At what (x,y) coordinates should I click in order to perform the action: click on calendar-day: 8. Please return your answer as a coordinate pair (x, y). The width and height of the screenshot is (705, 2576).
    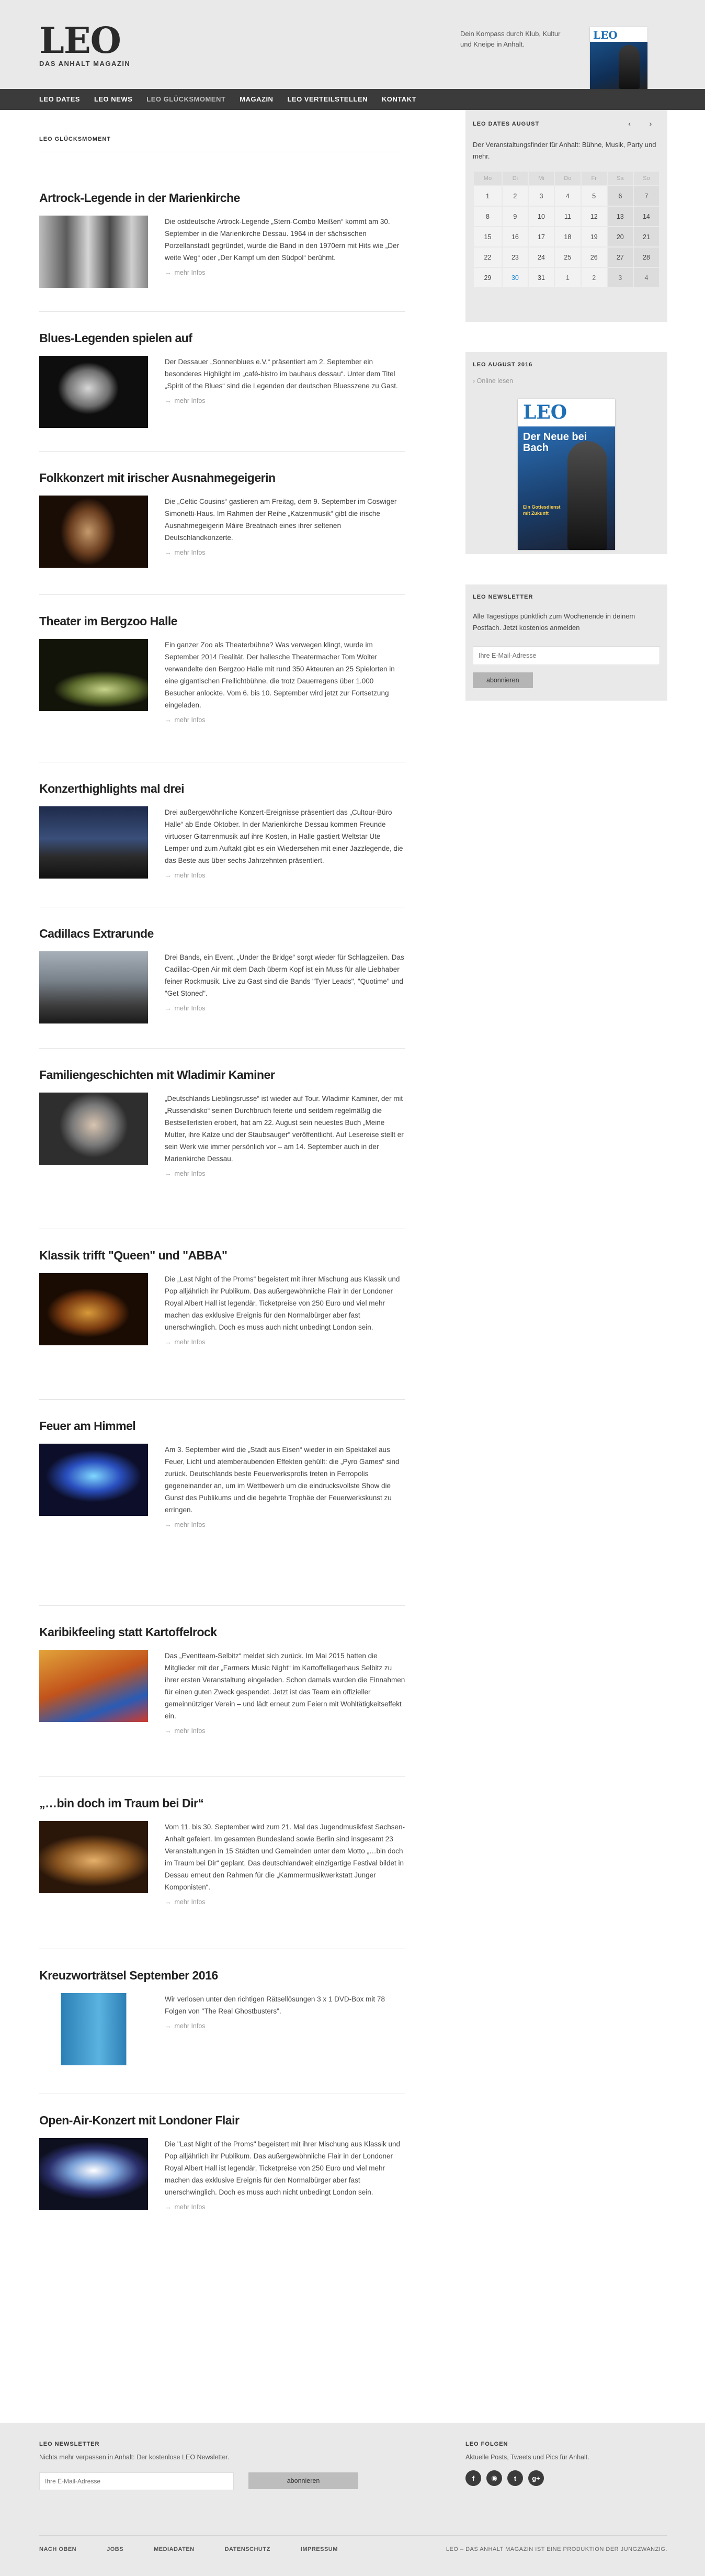
    Looking at the image, I should click on (488, 216).